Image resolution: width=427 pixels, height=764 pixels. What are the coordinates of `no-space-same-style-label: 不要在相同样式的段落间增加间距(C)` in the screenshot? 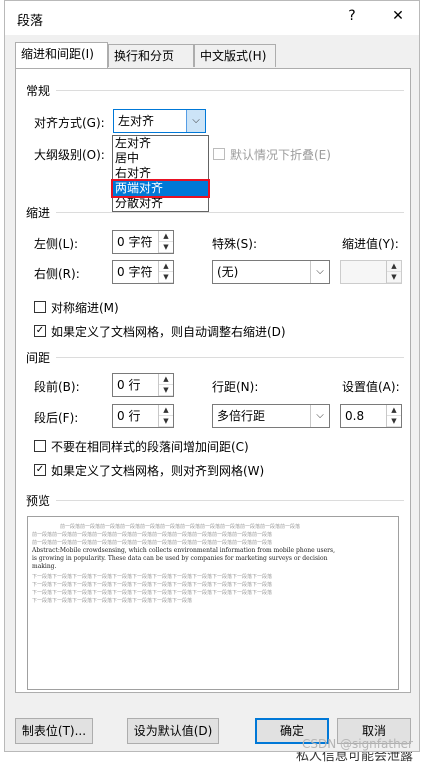 It's located at (150, 447).